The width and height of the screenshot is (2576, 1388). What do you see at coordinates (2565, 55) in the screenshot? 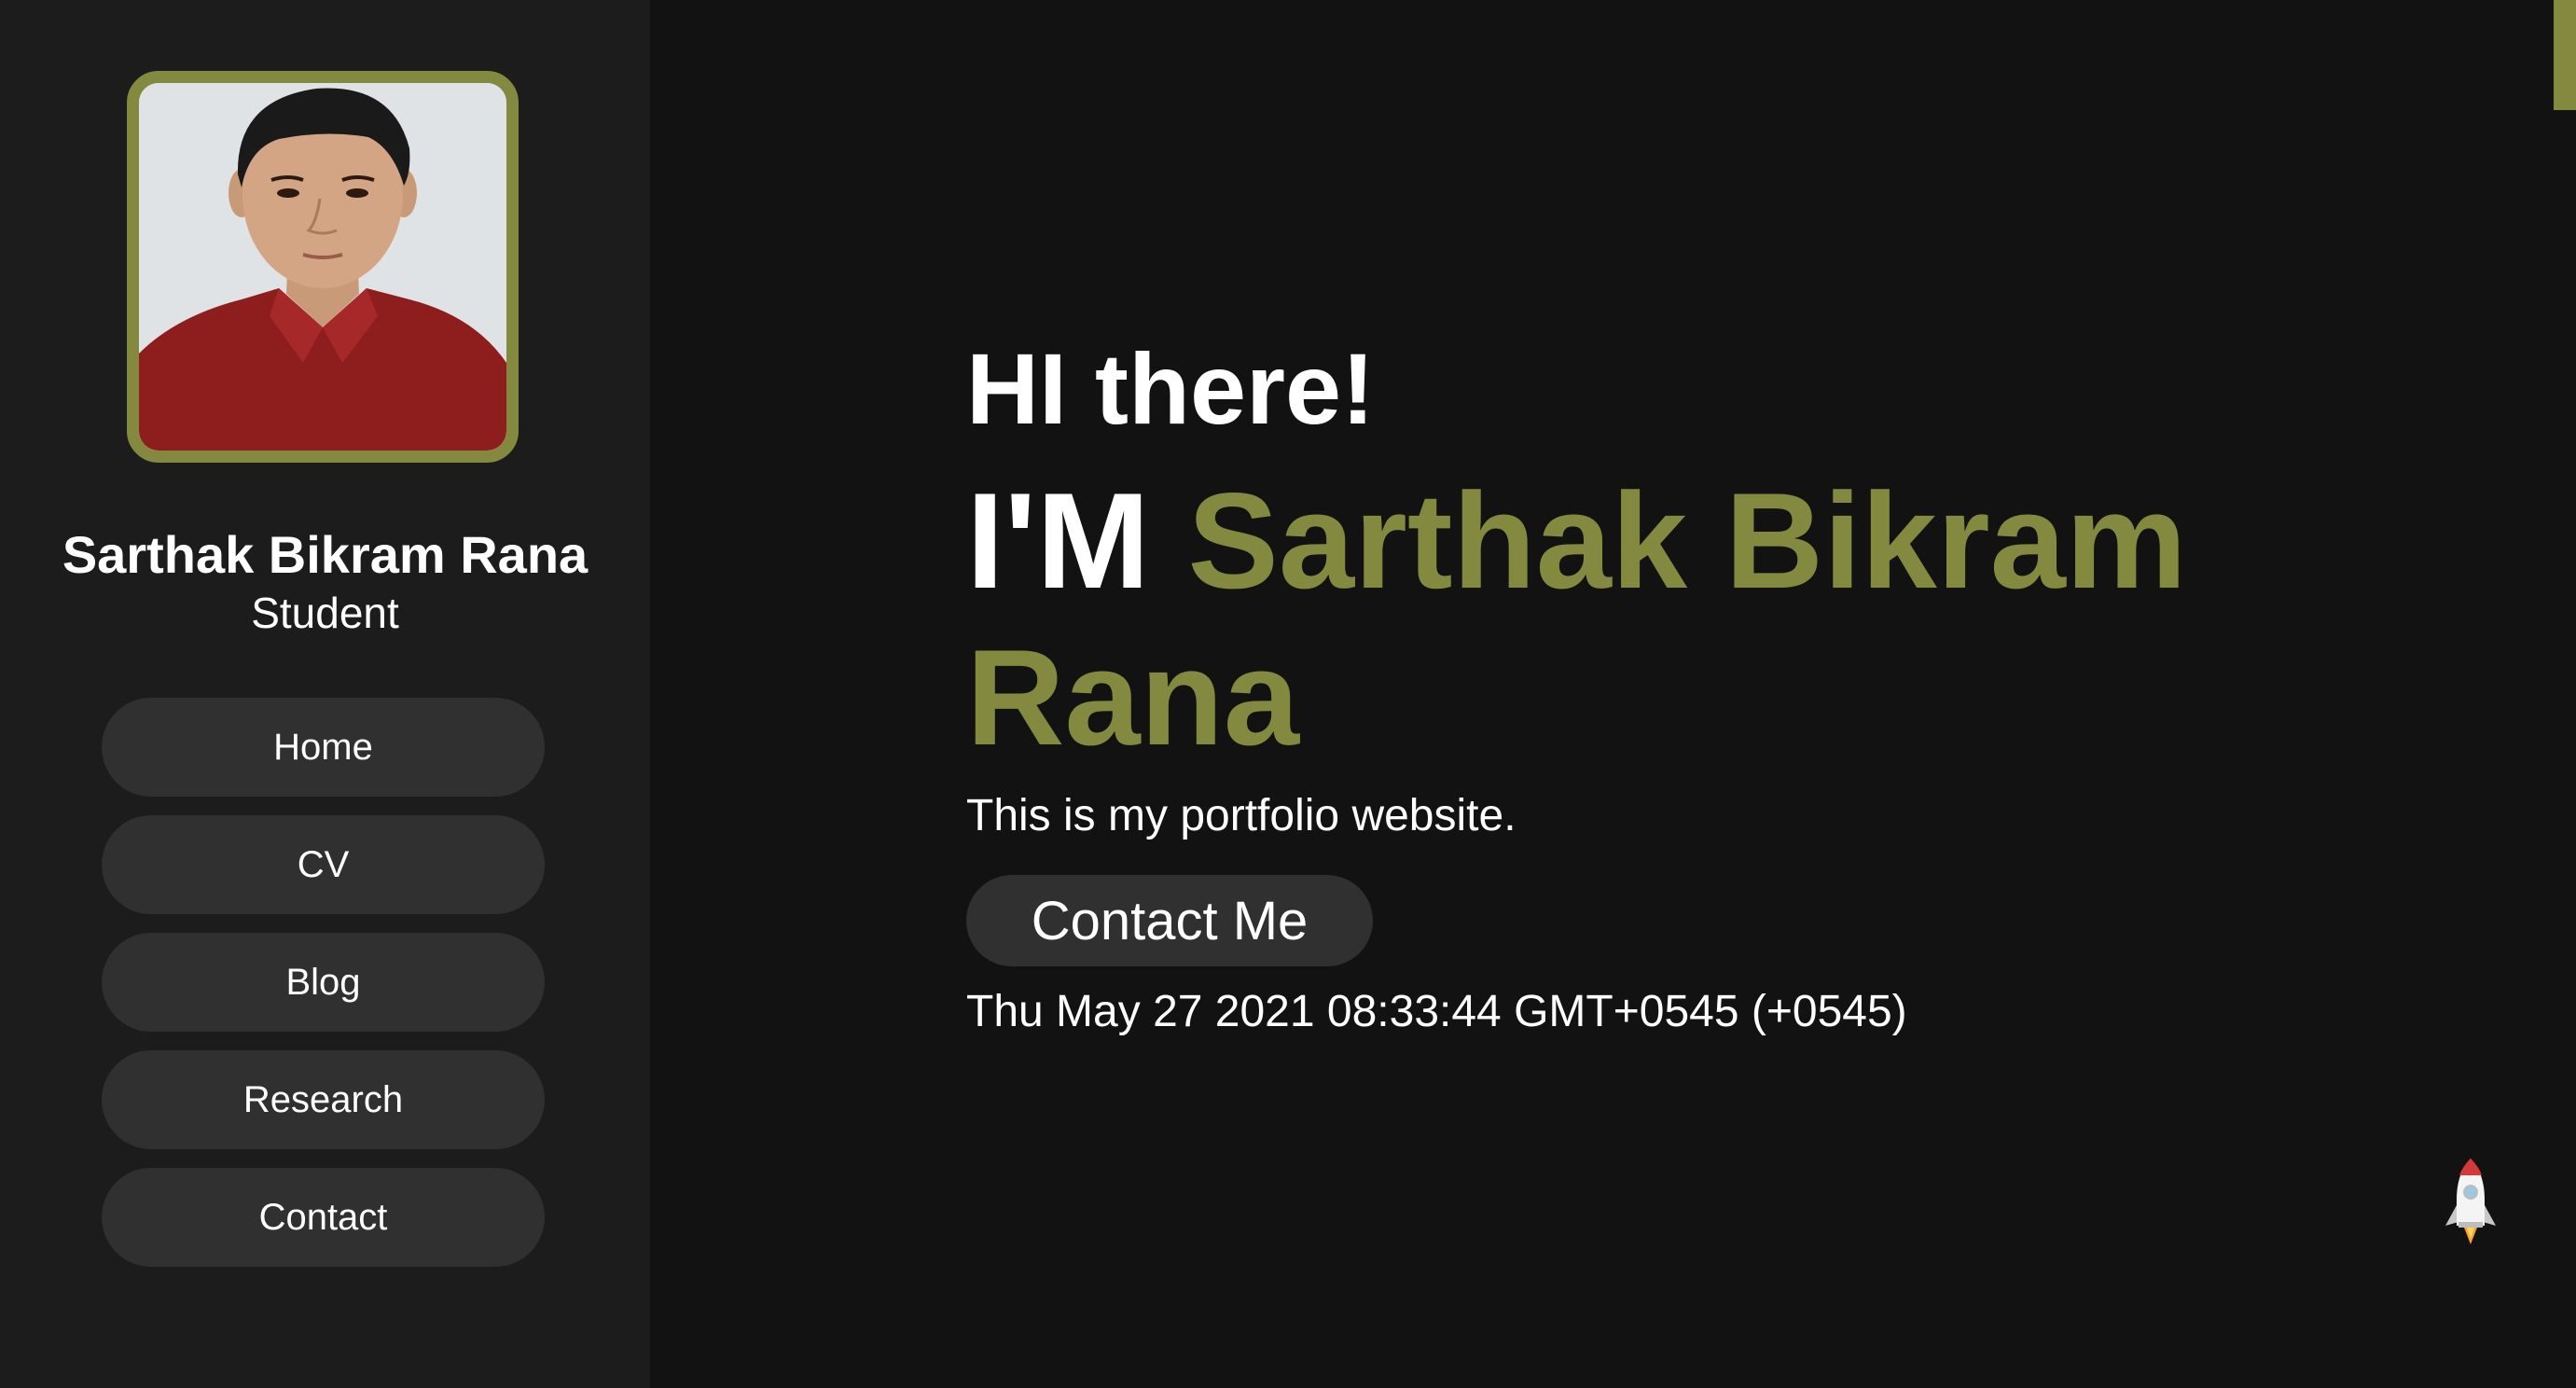
I see `scrollbar-thumb` at bounding box center [2565, 55].